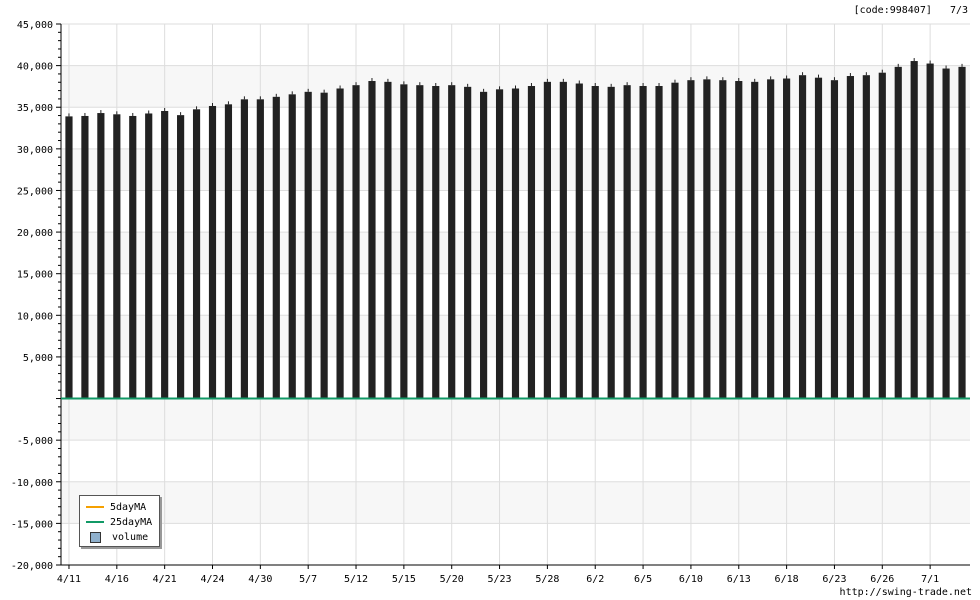  What do you see at coordinates (128, 507) in the screenshot?
I see `legend-label: 5dayMA` at bounding box center [128, 507].